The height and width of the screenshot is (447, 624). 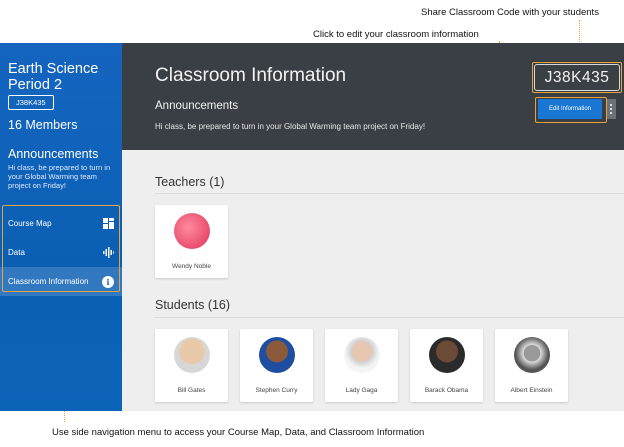 What do you see at coordinates (190, 182) in the screenshot?
I see `teachers-title: Teachers (1)` at bounding box center [190, 182].